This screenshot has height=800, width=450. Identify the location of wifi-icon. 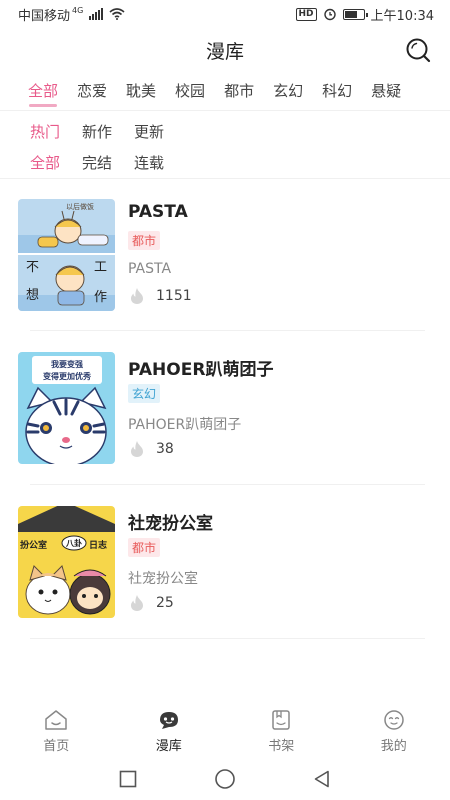
(117, 14).